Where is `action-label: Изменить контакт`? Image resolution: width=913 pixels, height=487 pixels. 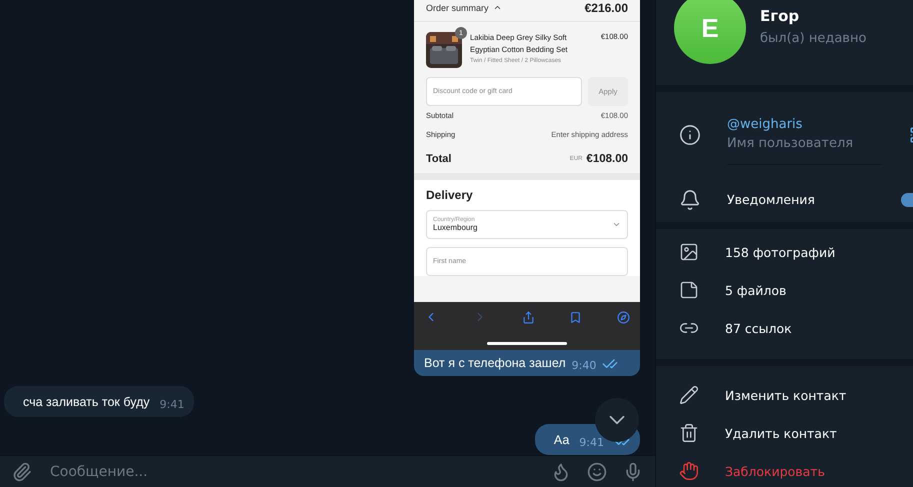 action-label: Изменить контакт is located at coordinates (785, 395).